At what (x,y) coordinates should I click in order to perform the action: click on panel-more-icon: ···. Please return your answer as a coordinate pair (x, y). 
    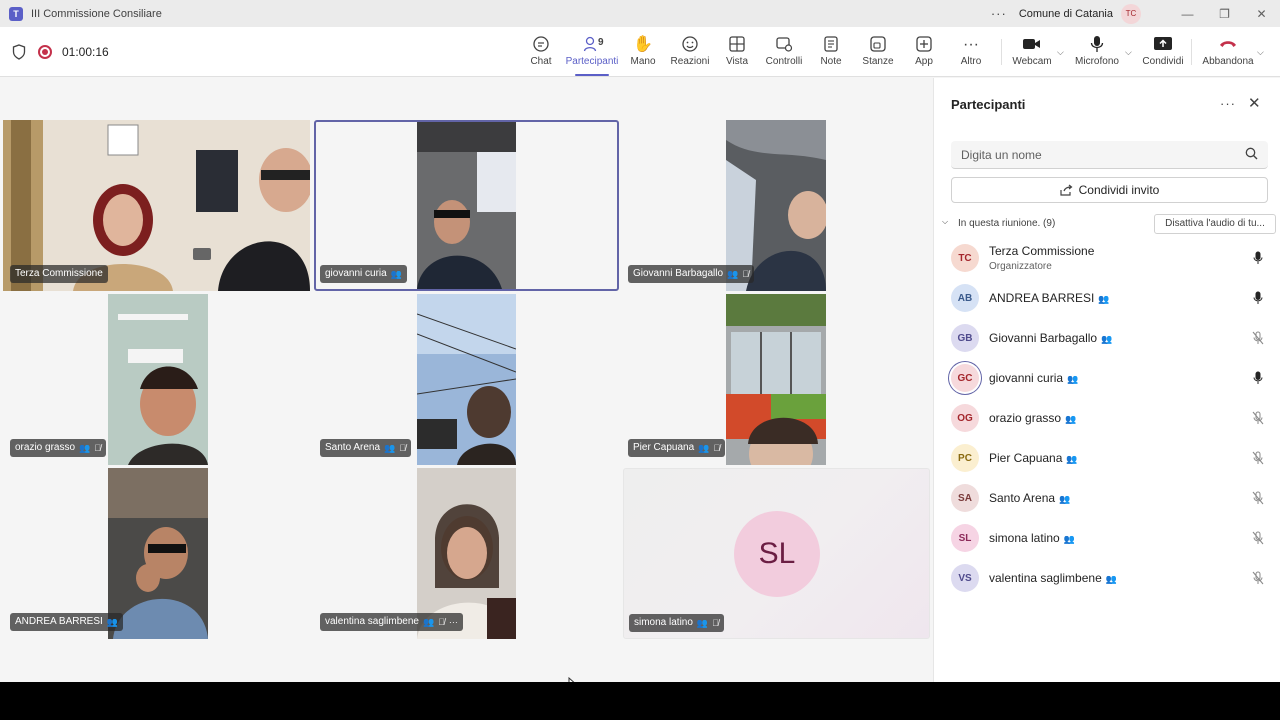
    Looking at the image, I should click on (1228, 103).